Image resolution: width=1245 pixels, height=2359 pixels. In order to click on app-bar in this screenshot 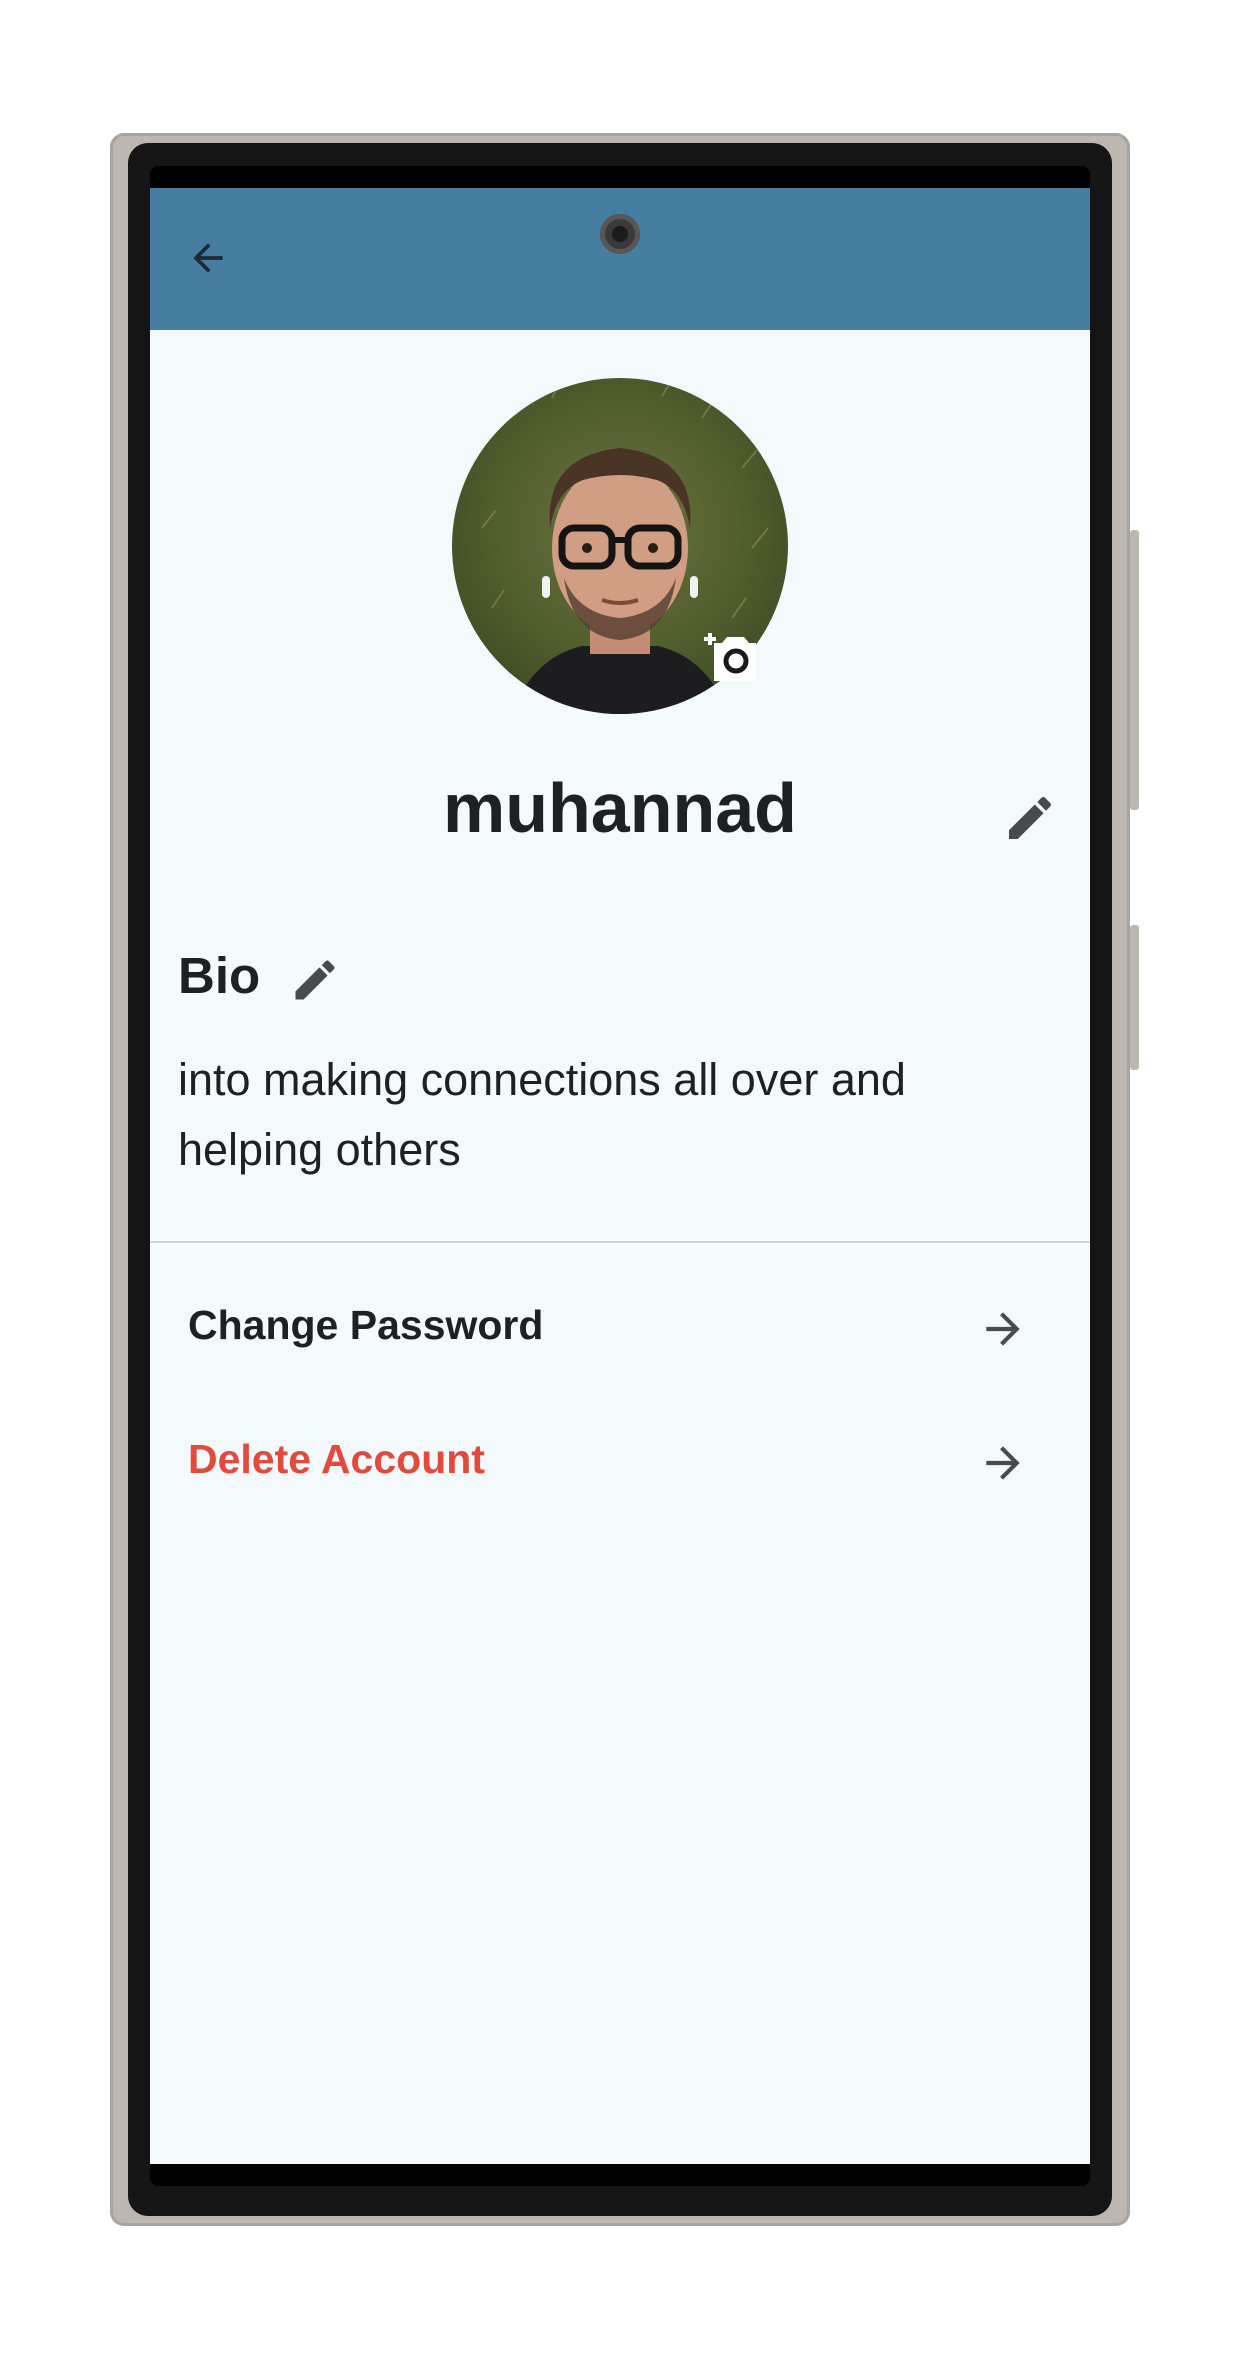, I will do `click(620, 259)`.